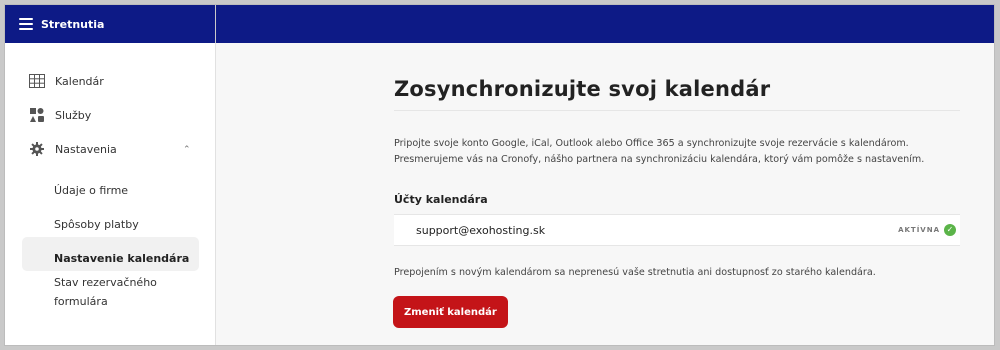  Describe the element at coordinates (481, 230) in the screenshot. I see `account-email: support@exohosting.sk` at that location.